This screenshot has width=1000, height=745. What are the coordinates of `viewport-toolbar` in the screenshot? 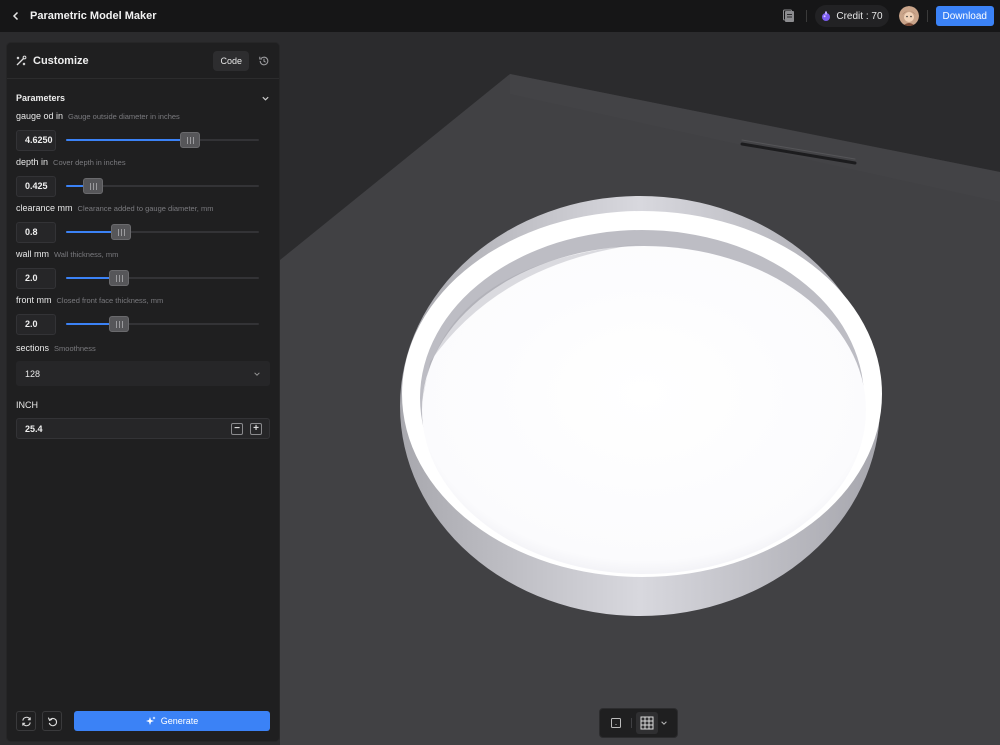 It's located at (638, 723).